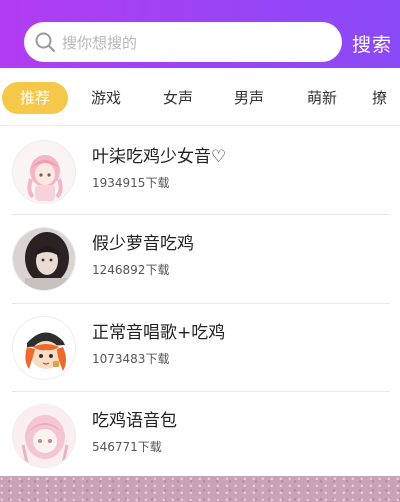  Describe the element at coordinates (178, 98) in the screenshot. I see `tab-female-voice: 女声` at that location.